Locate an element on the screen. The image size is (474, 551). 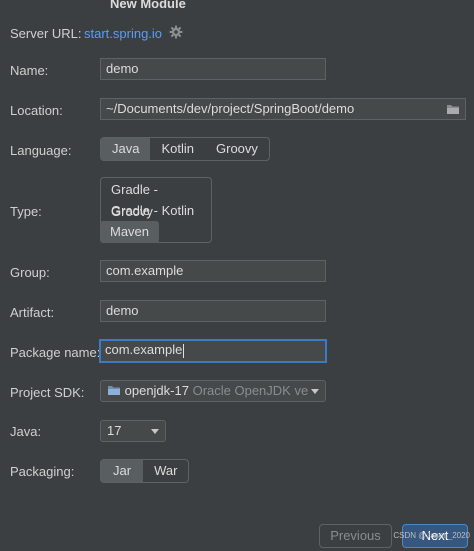
project-sdk-dropdown: openjdk-17 Oracle OpenJDK ve is located at coordinates (213, 391).